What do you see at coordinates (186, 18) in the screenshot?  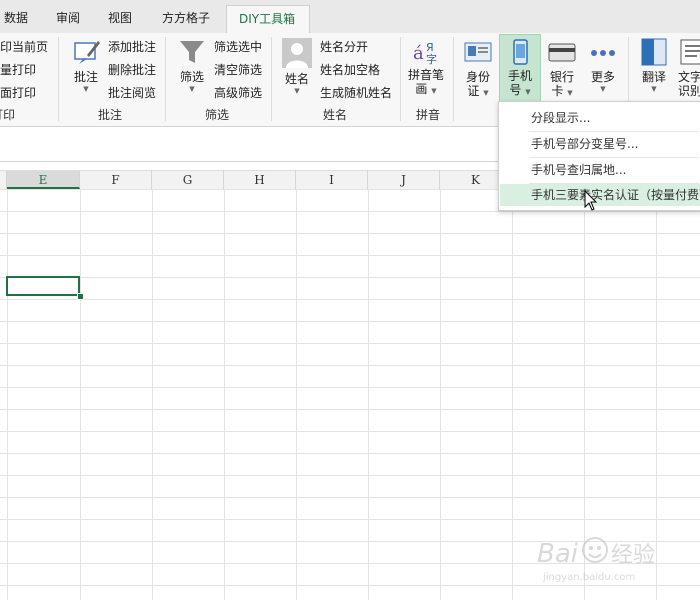 I see `tab-fangfang: 方方格子` at bounding box center [186, 18].